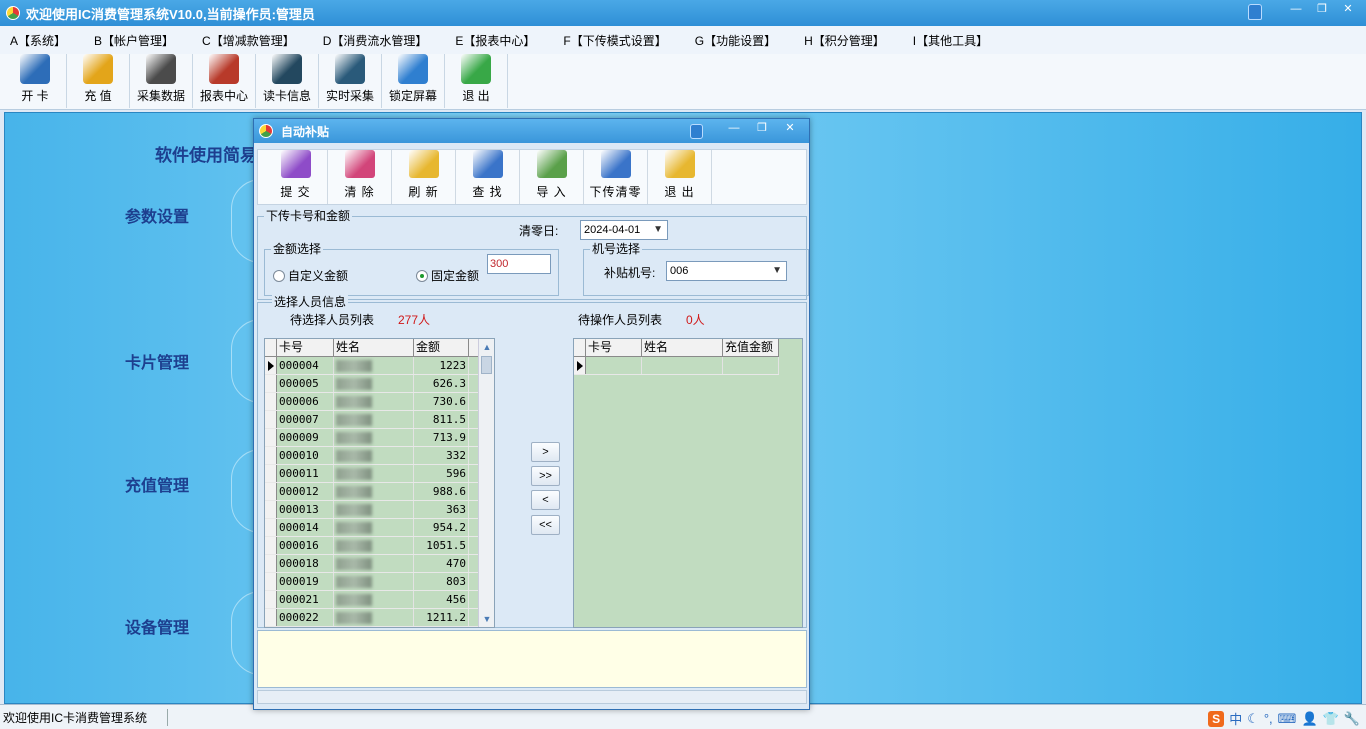 The image size is (1366, 729). What do you see at coordinates (305, 365) in the screenshot?
I see `cell-card: 000004` at bounding box center [305, 365].